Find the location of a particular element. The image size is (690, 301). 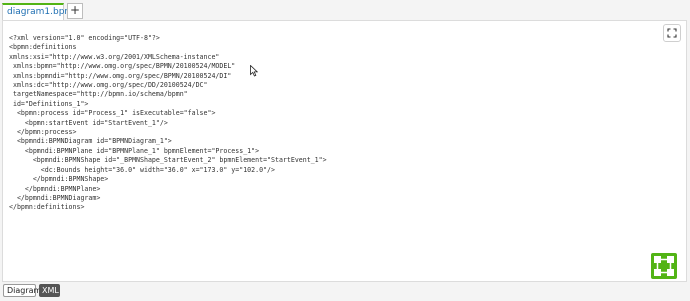

camunda-modeler-logo is located at coordinates (664, 266).